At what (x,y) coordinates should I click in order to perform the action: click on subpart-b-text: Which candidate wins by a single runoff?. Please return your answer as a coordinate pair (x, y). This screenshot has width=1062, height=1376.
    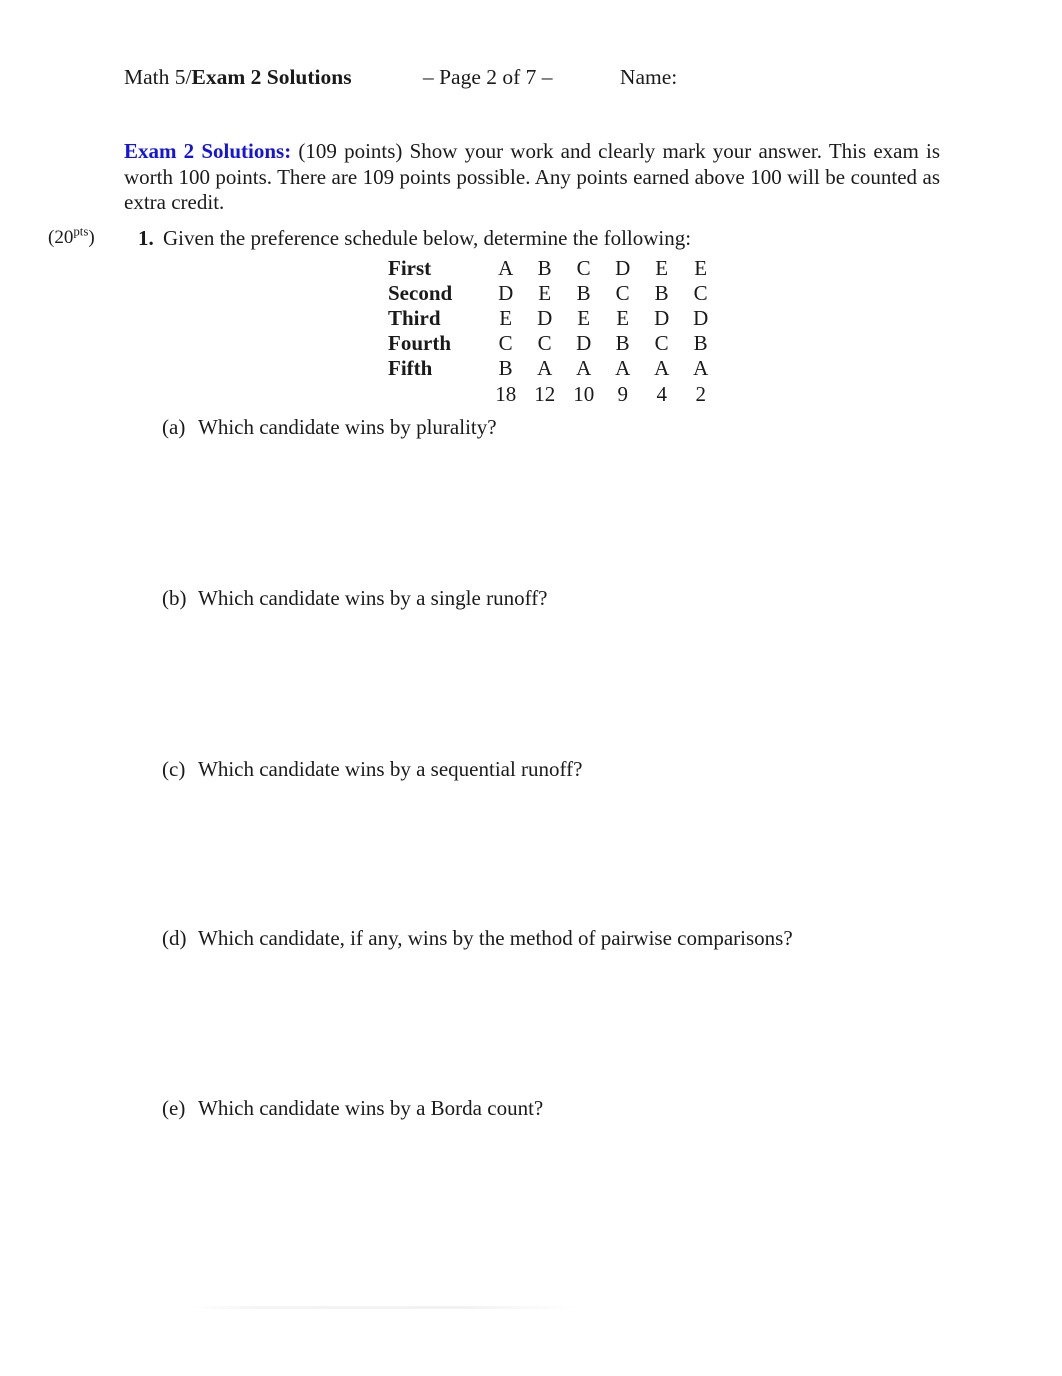
    Looking at the image, I should click on (373, 598).